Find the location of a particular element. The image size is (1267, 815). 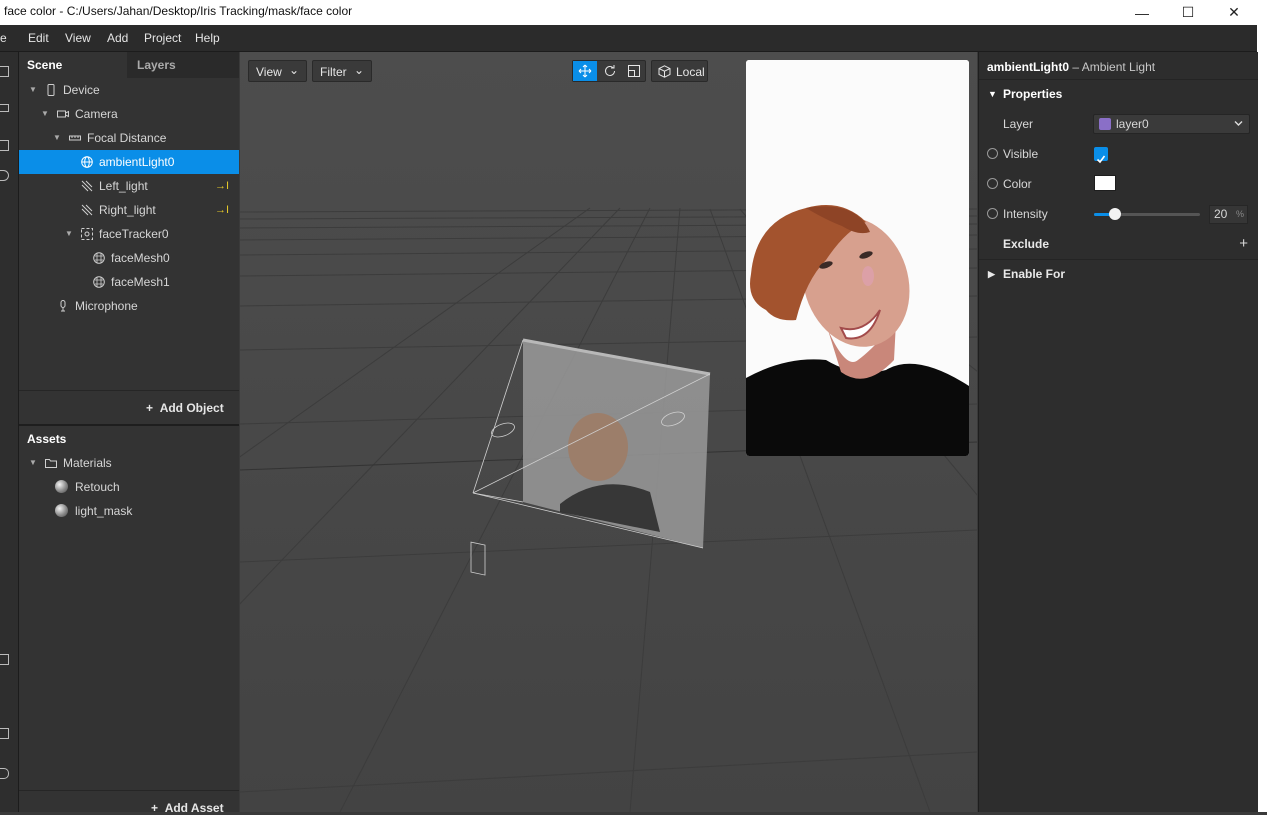

enable-for-section-header: ▶ Enable For is located at coordinates (1118, 274).